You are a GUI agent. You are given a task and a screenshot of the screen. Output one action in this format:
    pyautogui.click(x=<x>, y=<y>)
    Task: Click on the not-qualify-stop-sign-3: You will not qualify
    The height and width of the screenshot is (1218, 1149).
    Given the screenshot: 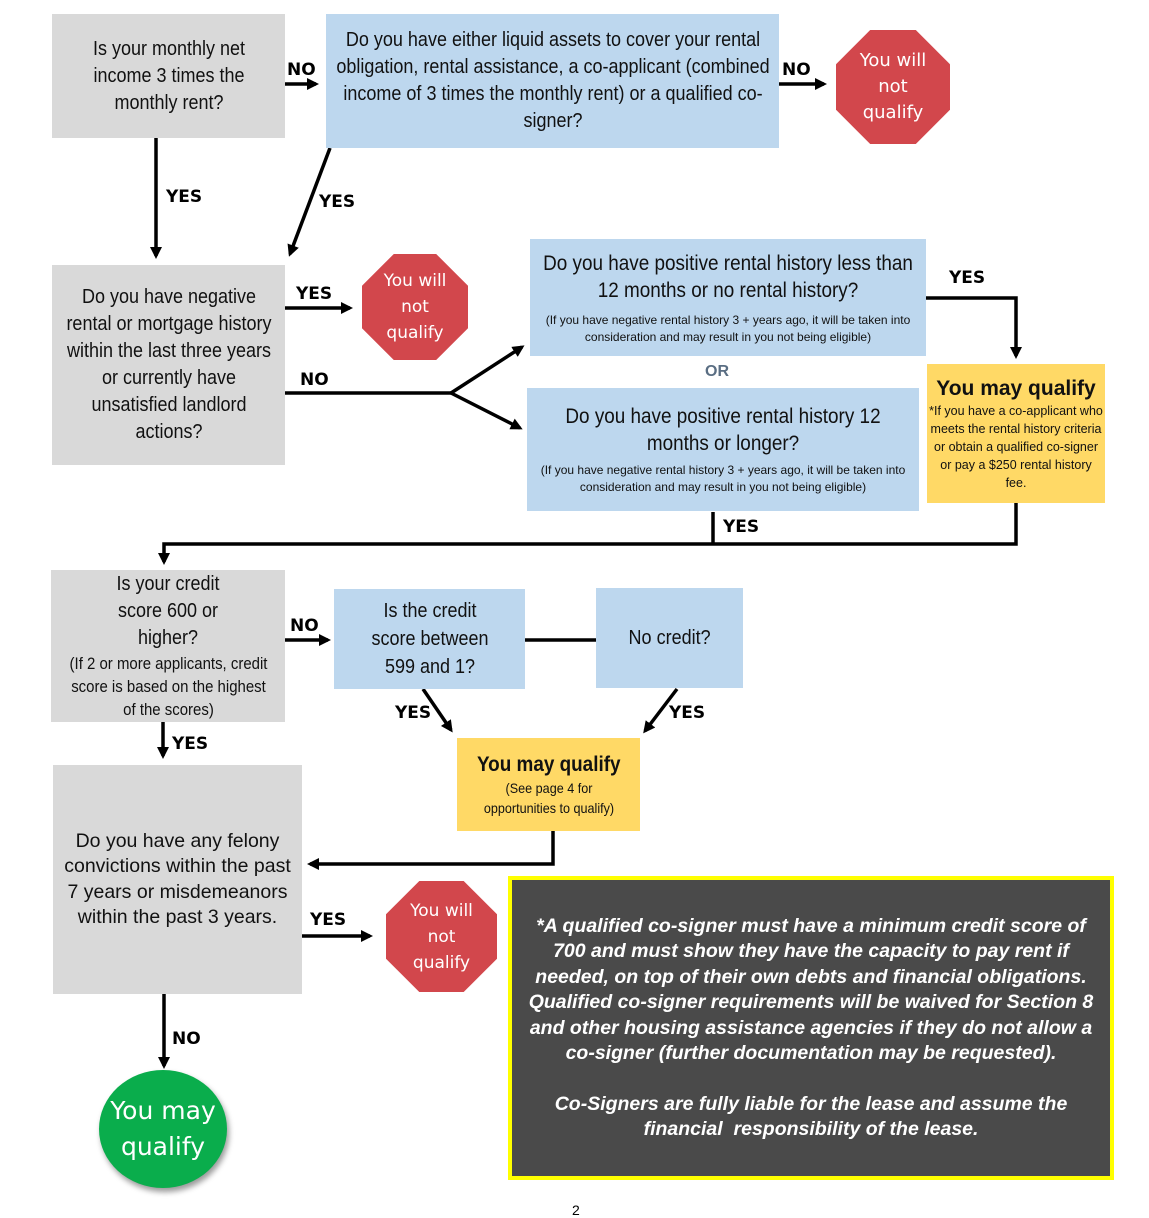 What is the action you would take?
    pyautogui.click(x=441, y=936)
    